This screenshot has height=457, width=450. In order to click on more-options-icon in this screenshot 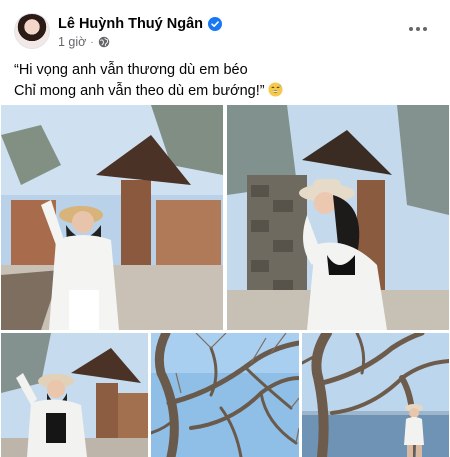, I will do `click(411, 29)`.